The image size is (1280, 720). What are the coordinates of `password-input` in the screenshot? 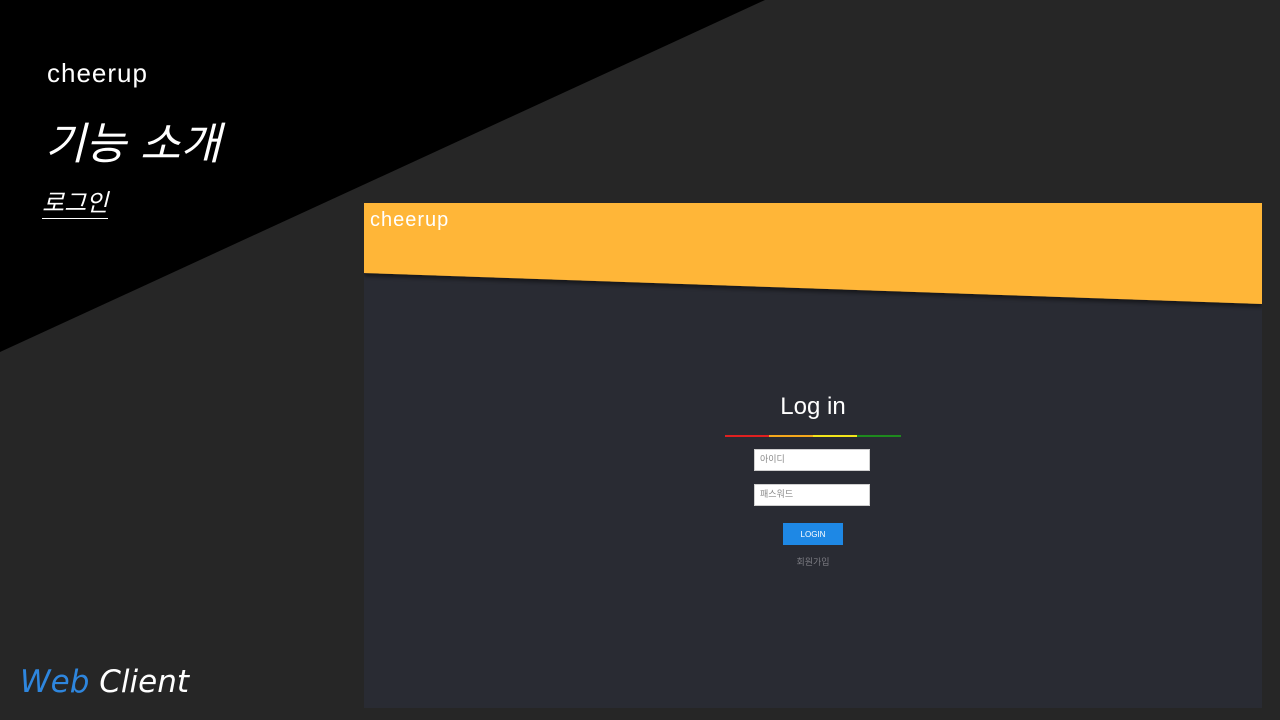 It's located at (812, 495).